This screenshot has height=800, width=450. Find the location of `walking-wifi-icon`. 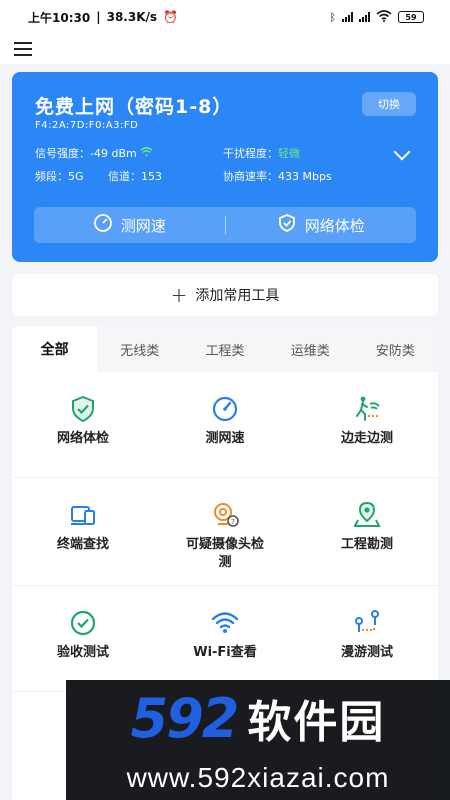

walking-wifi-icon is located at coordinates (368, 408).